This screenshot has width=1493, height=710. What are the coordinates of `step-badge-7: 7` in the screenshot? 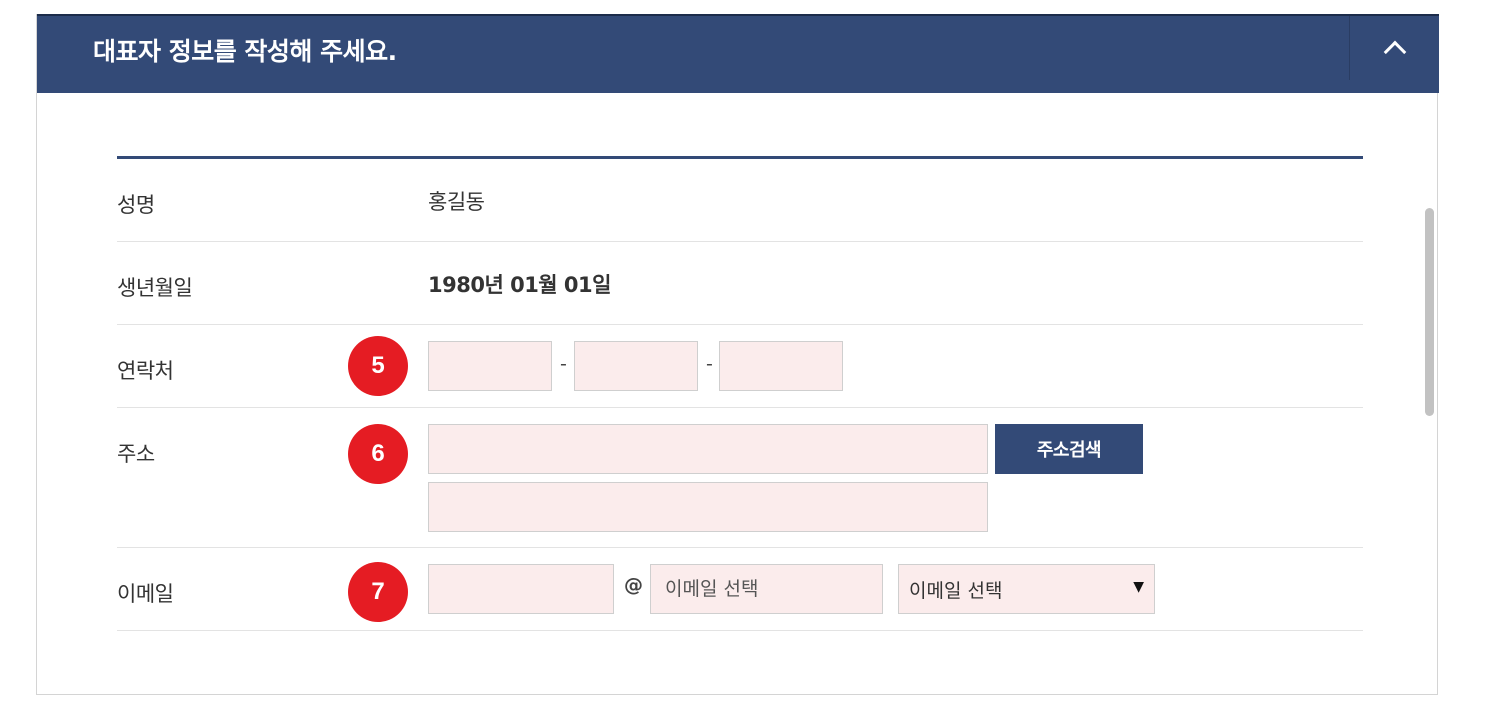 It's located at (378, 592).